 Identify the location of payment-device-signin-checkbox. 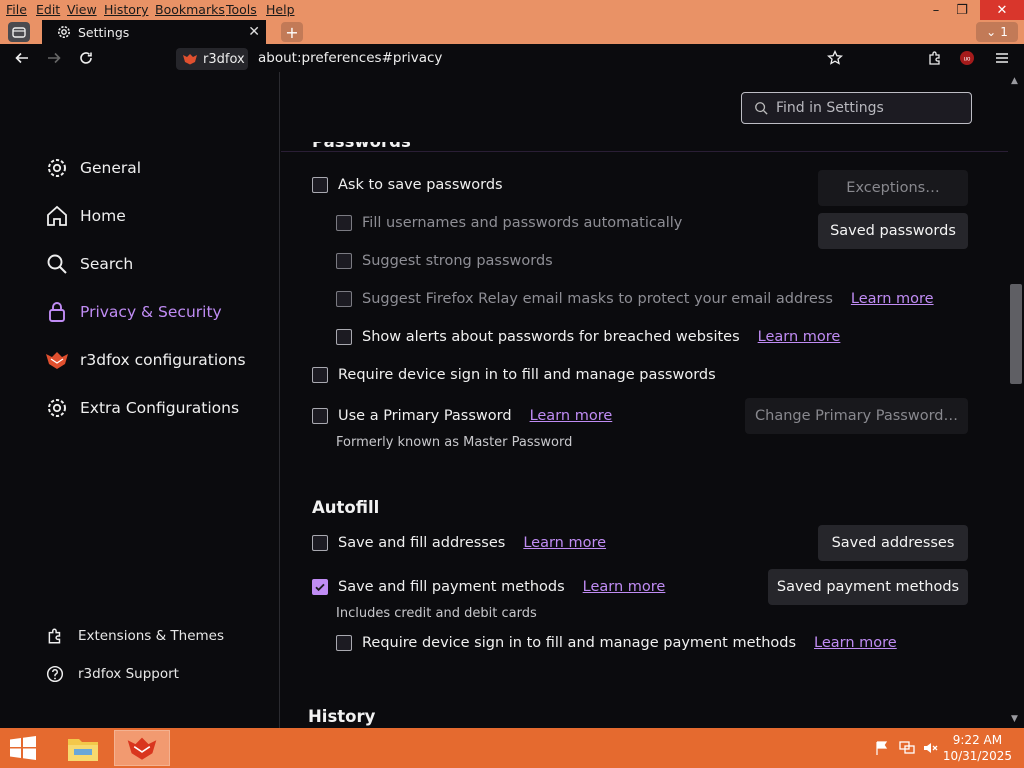
(344, 643).